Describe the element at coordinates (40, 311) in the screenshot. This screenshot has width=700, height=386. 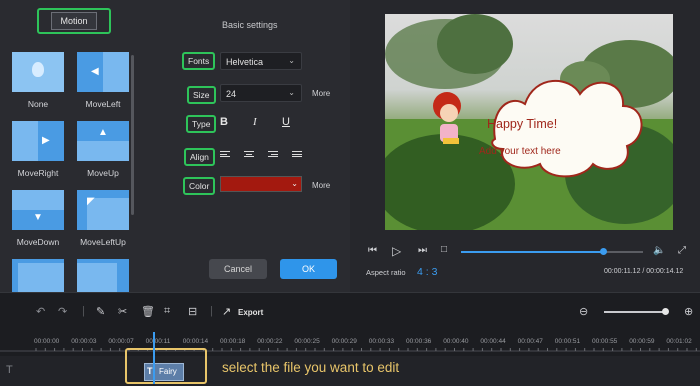
I see `undo-icon: ↶` at that location.